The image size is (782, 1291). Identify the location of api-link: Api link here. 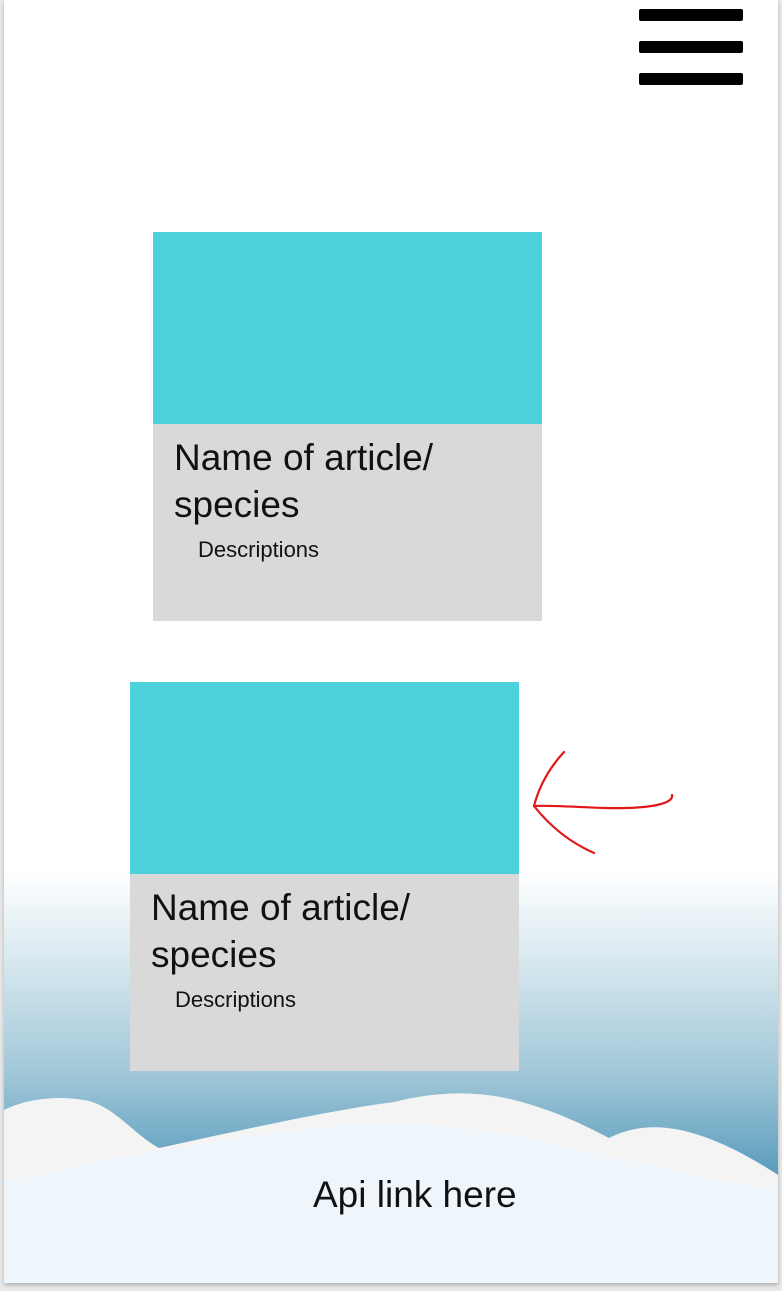
(415, 1195).